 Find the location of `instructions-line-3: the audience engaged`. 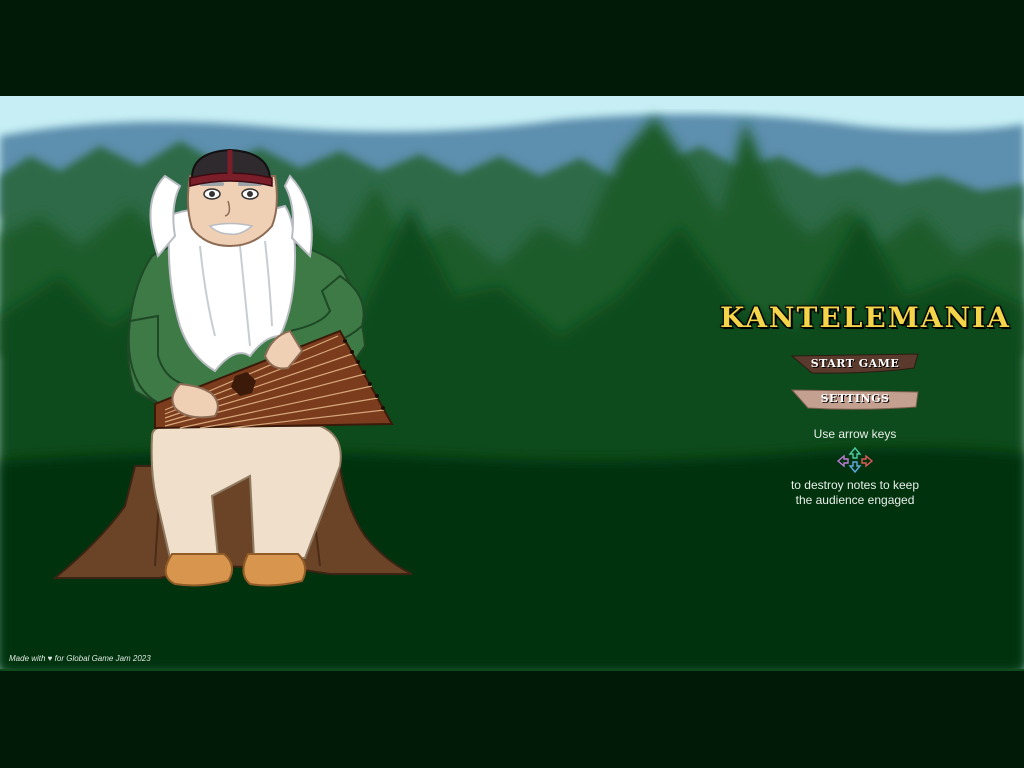

instructions-line-3: the audience engaged is located at coordinates (855, 500).